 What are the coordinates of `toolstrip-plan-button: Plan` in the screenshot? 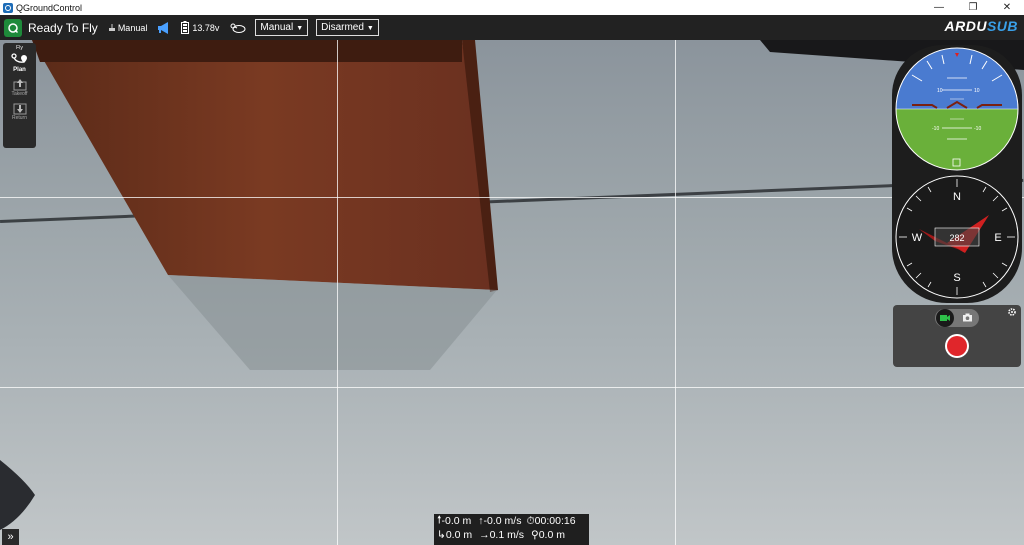 It's located at (19, 63).